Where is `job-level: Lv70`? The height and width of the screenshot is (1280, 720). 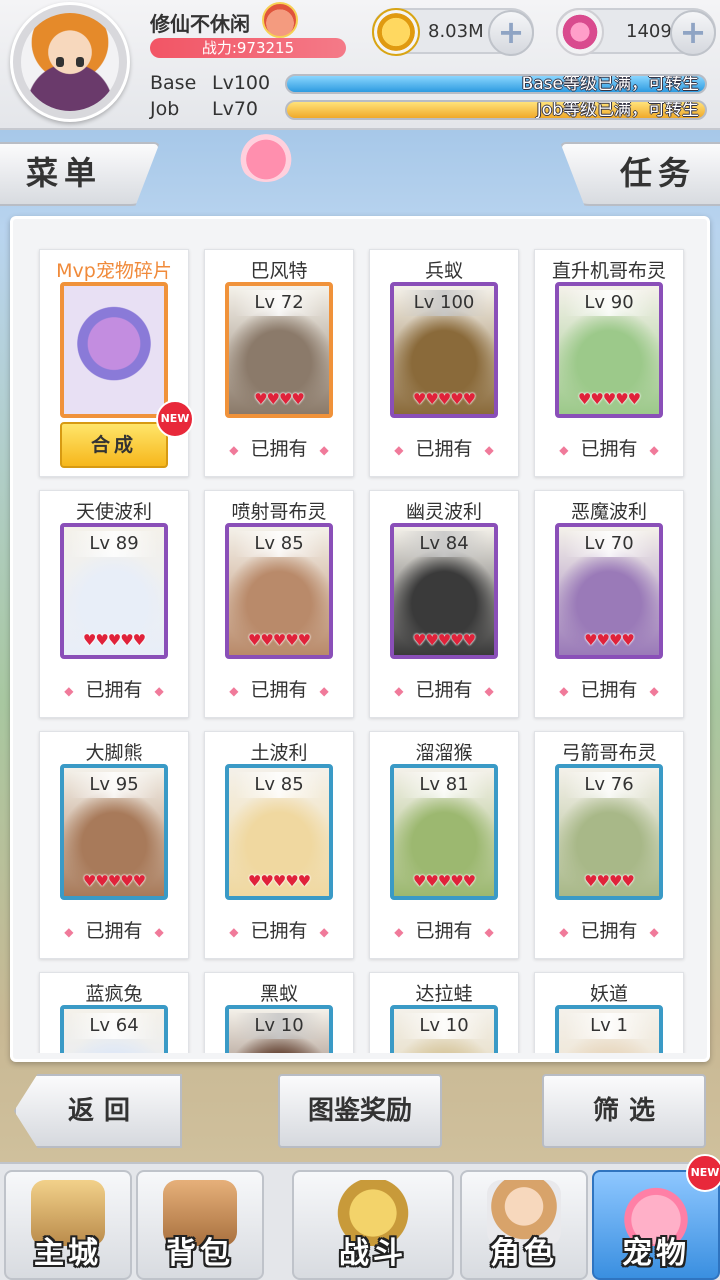 job-level: Lv70 is located at coordinates (235, 109).